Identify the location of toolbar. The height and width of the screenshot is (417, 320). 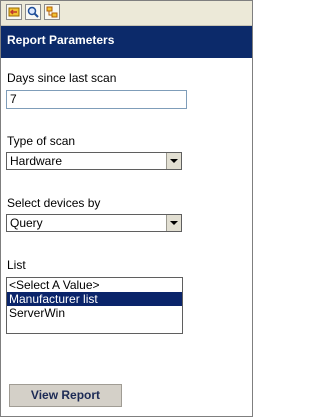
(126, 13).